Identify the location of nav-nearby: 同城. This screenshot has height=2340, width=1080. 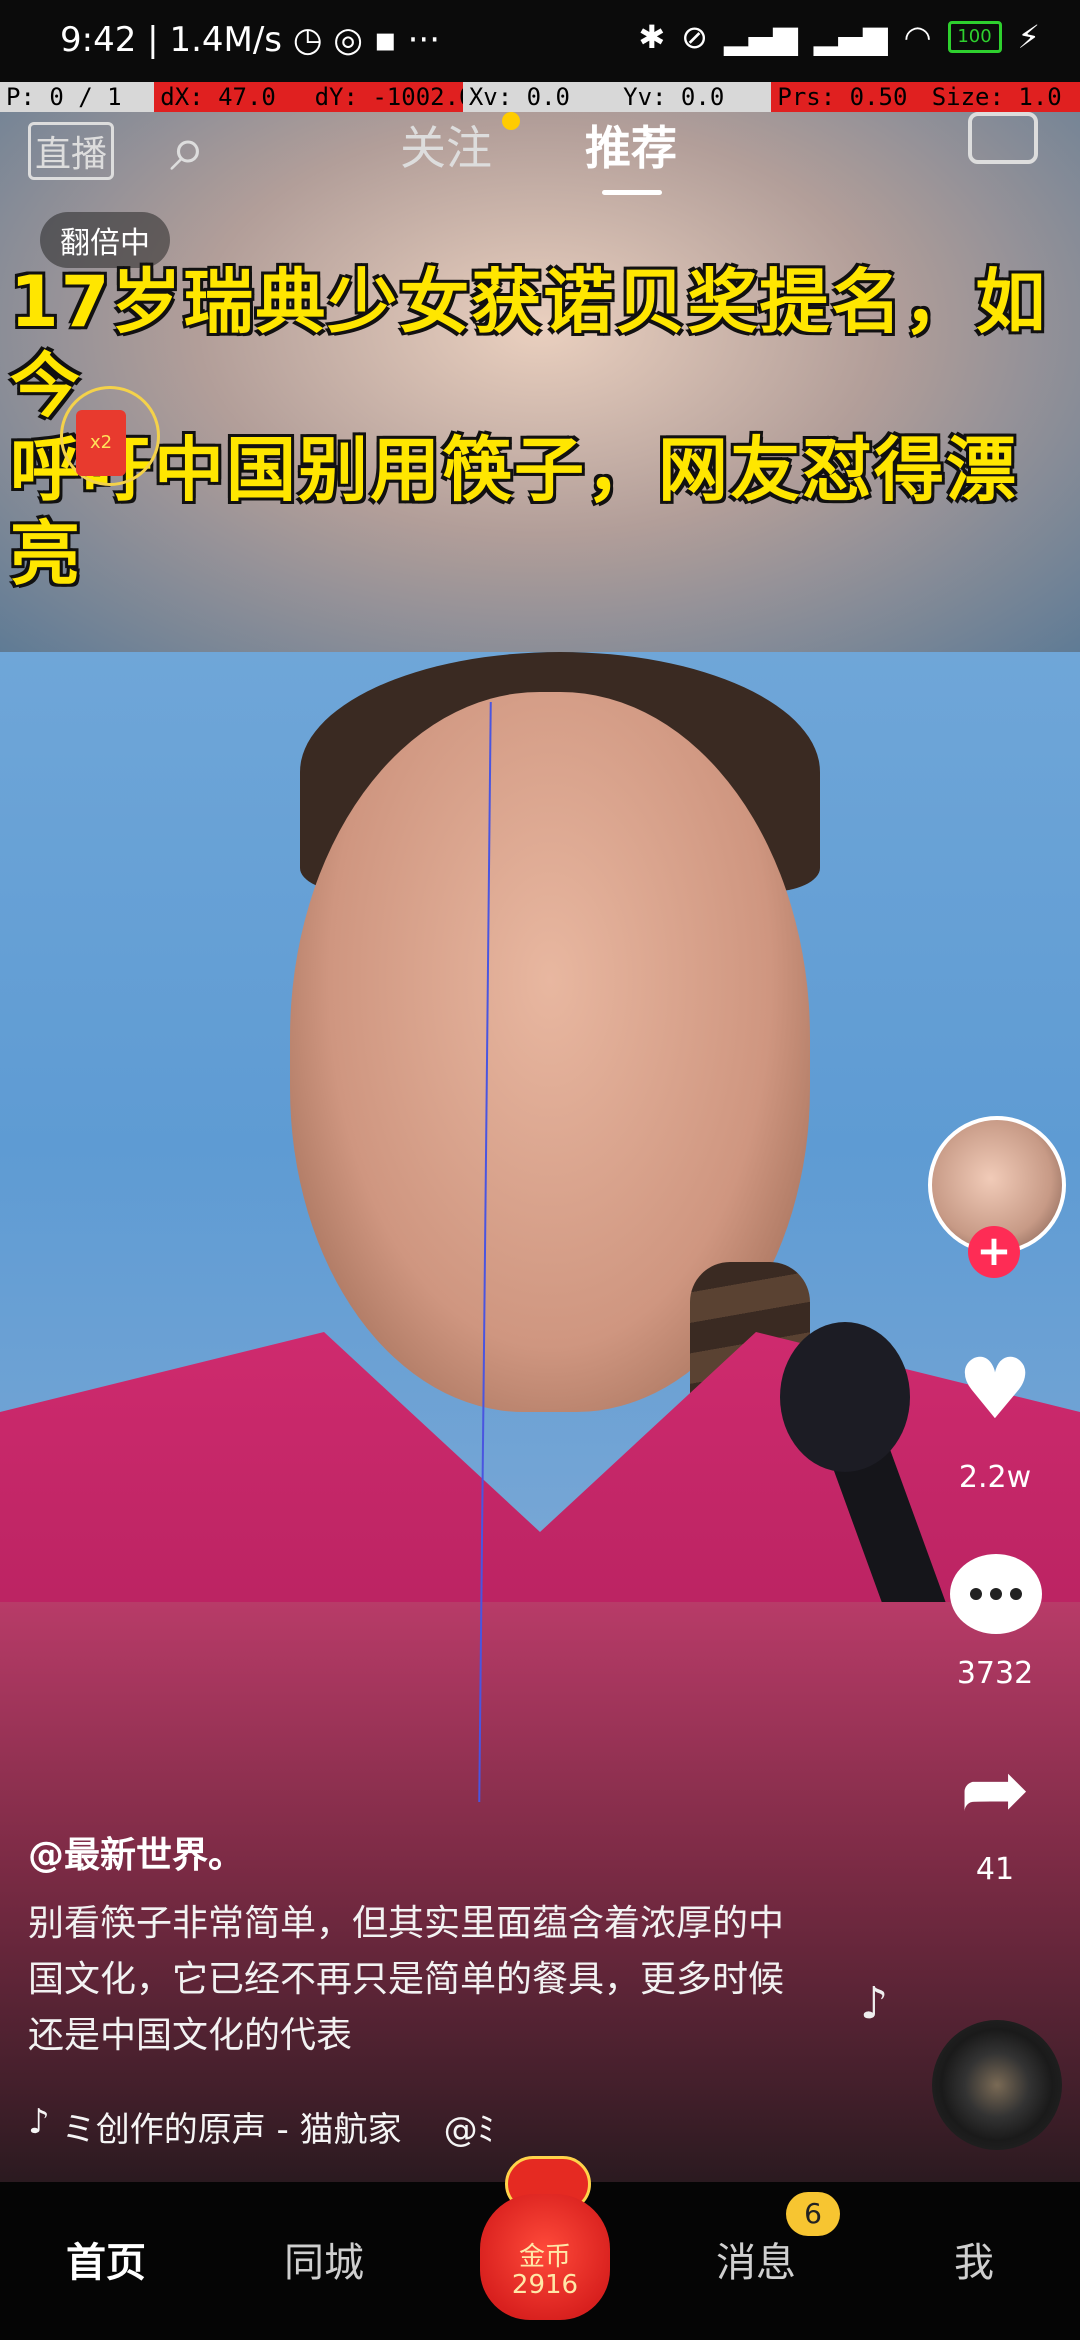
(324, 2259).